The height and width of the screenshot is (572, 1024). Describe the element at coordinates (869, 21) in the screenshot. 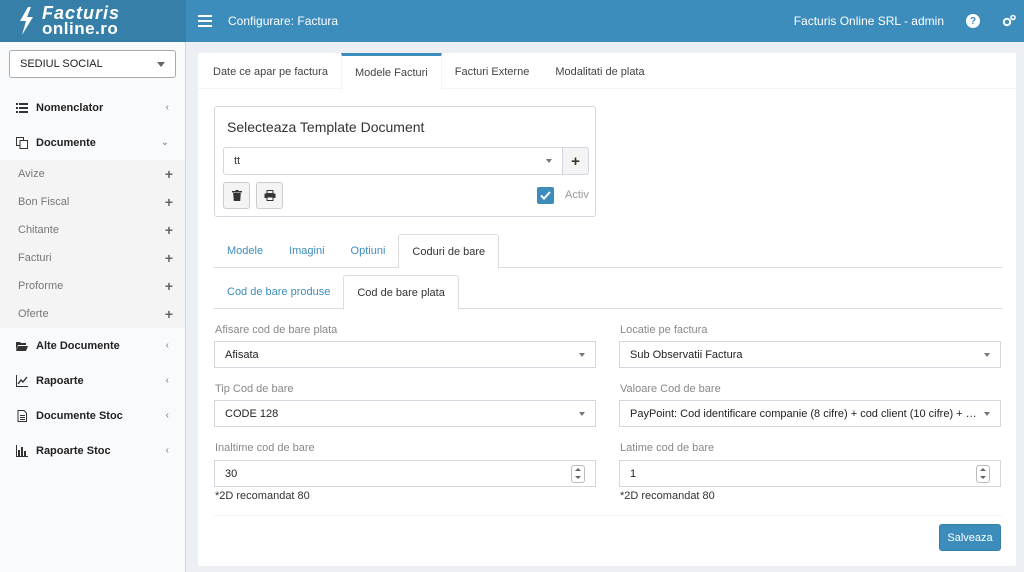

I see `user-menu: Facturis Online SRL - admin` at that location.